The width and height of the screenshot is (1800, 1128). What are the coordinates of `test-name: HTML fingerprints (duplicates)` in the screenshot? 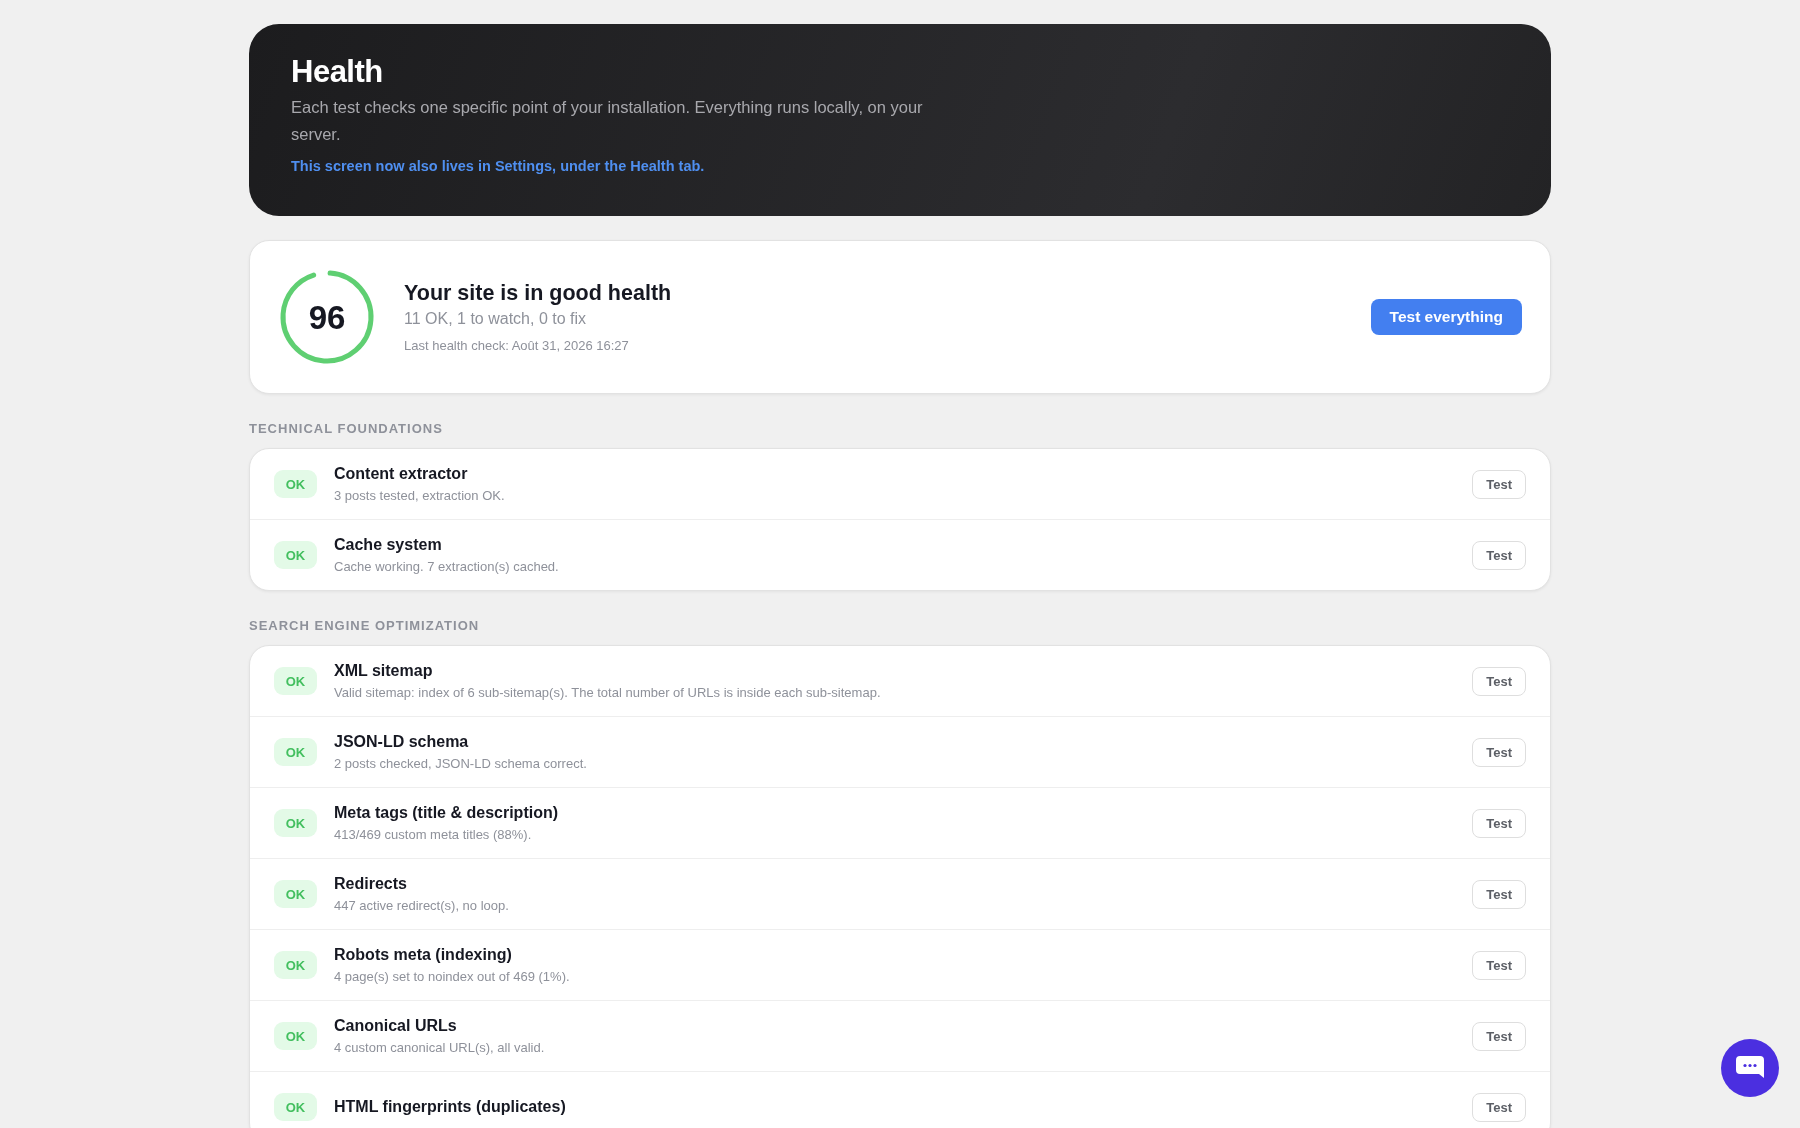 It's located at (450, 1107).